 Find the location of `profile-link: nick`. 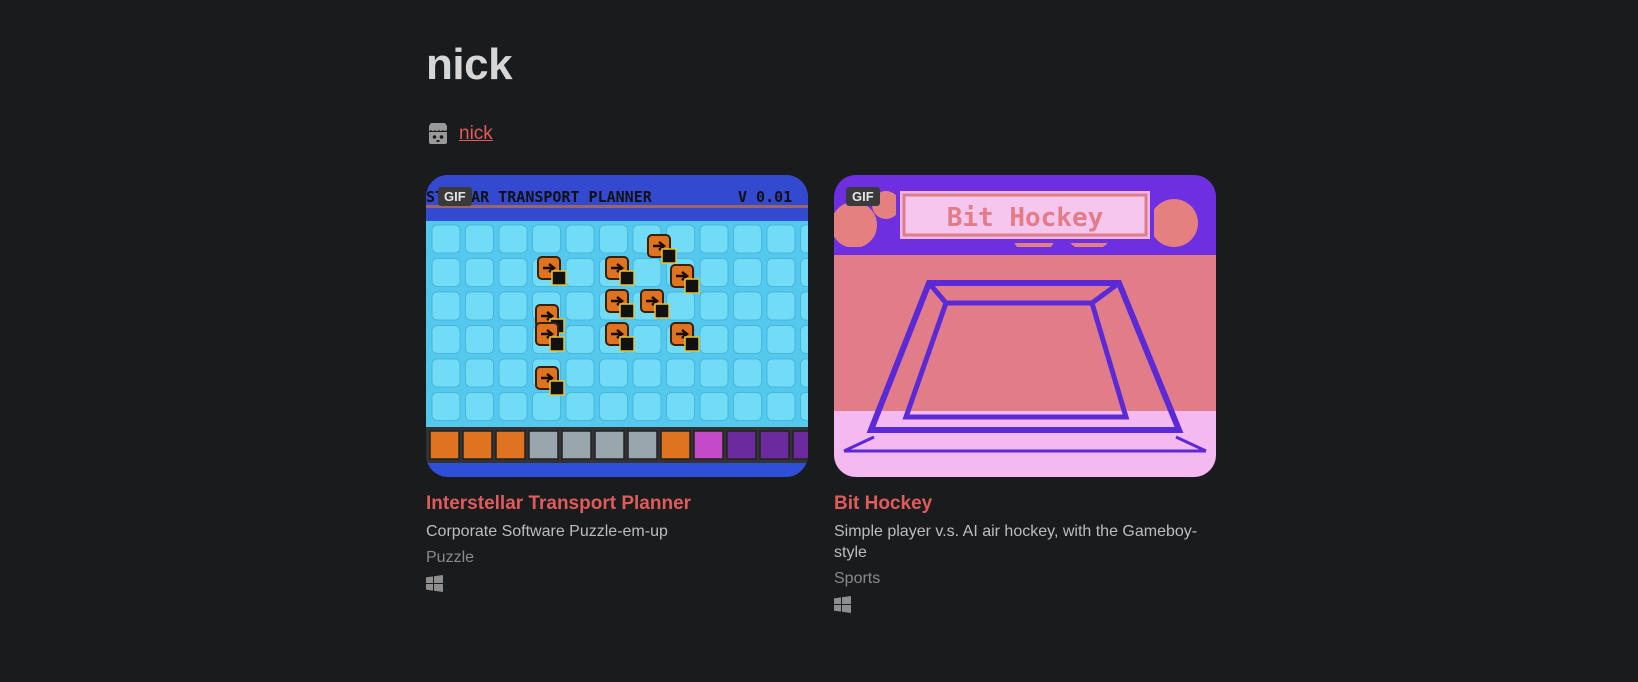

profile-link: nick is located at coordinates (476, 134).